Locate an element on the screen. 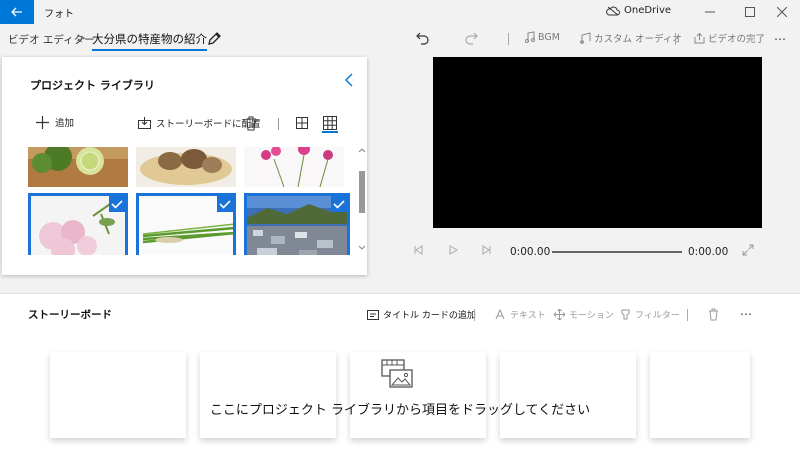 Image resolution: width=800 pixels, height=476 pixels. storyboard-title: ストーリーボード is located at coordinates (70, 315).